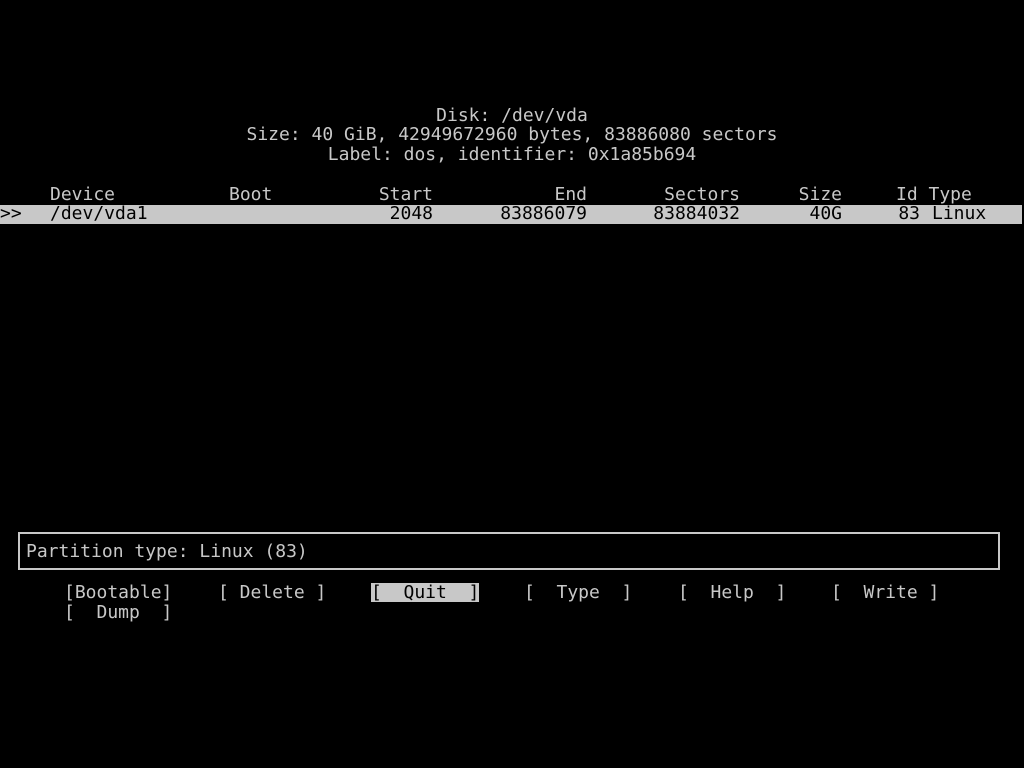  What do you see at coordinates (509, 551) in the screenshot?
I see `status-panel: Partition type: Linux (83)` at bounding box center [509, 551].